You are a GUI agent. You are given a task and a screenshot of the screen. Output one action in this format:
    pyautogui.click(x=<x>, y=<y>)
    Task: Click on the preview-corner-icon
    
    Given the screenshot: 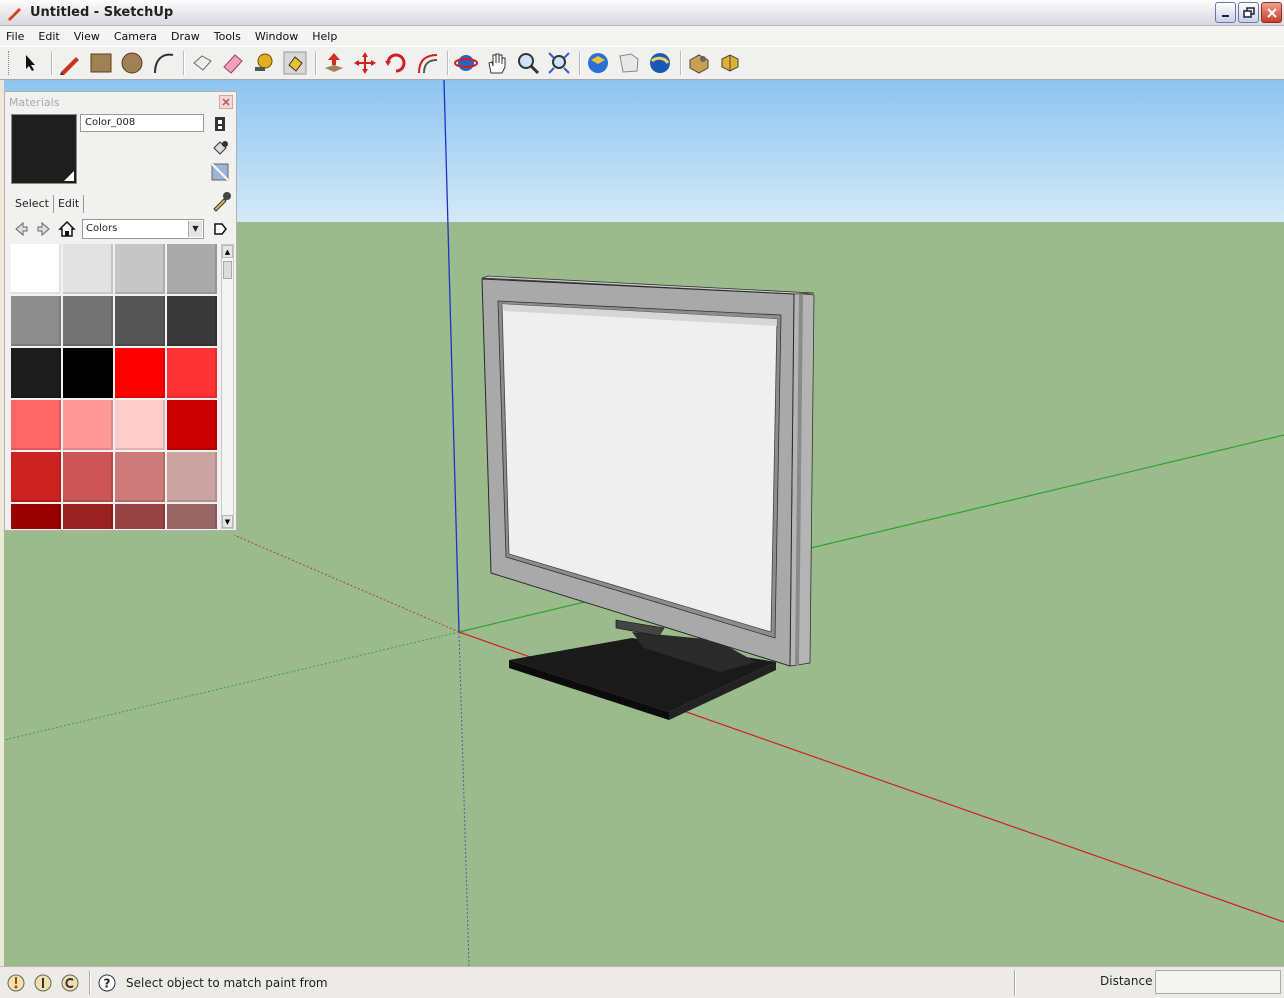 What is the action you would take?
    pyautogui.click(x=69, y=176)
    